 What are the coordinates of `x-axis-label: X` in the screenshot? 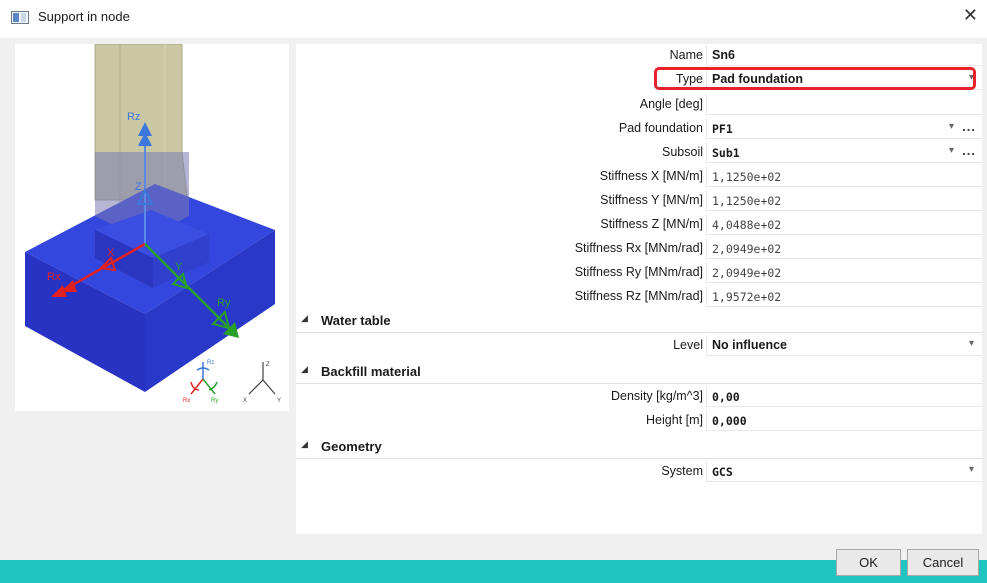 It's located at (111, 253).